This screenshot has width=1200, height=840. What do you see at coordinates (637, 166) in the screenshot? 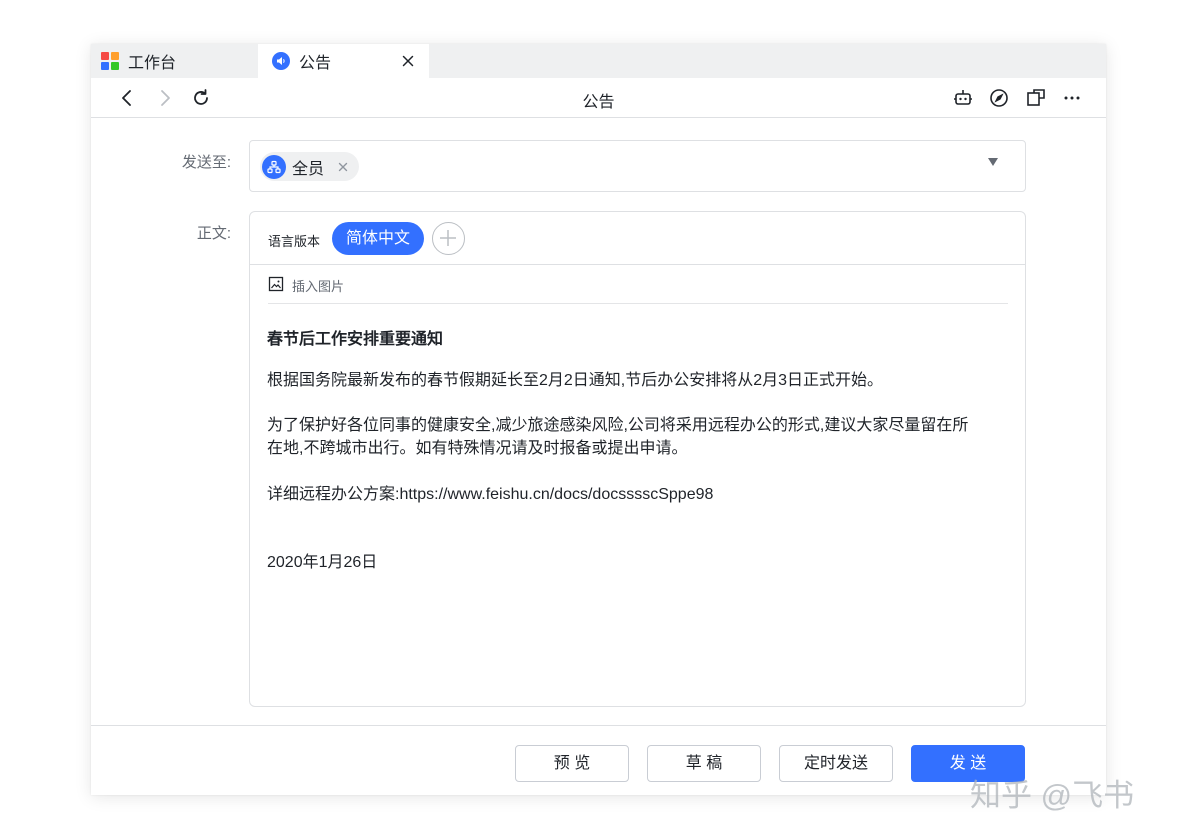
I see `recipient-field: 全员` at bounding box center [637, 166].